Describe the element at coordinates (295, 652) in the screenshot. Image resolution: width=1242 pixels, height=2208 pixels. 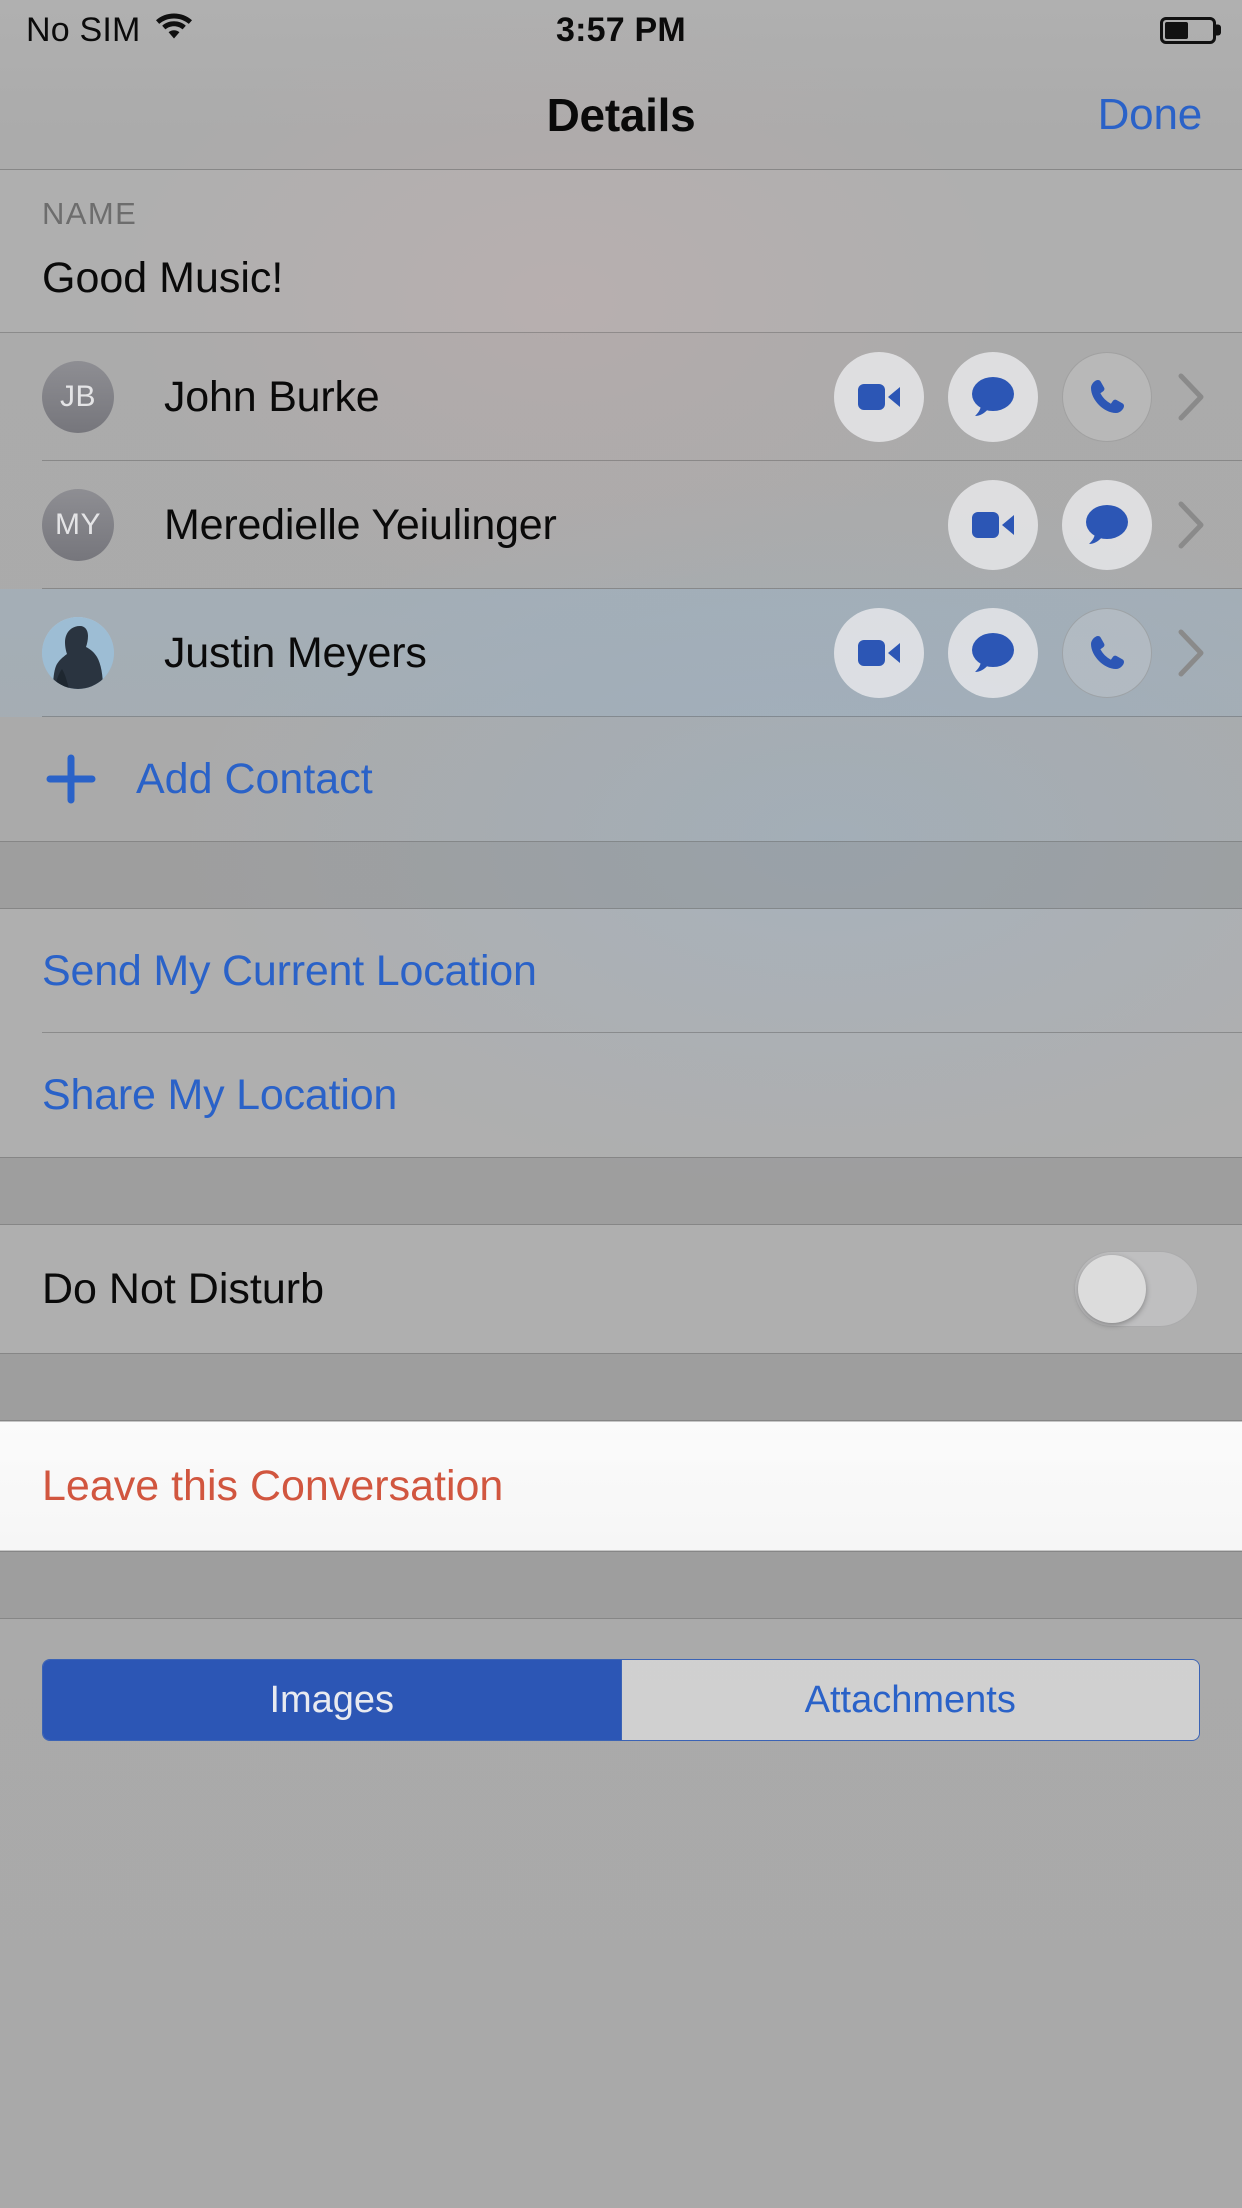
I see `contact-name: Justin Meyers` at that location.